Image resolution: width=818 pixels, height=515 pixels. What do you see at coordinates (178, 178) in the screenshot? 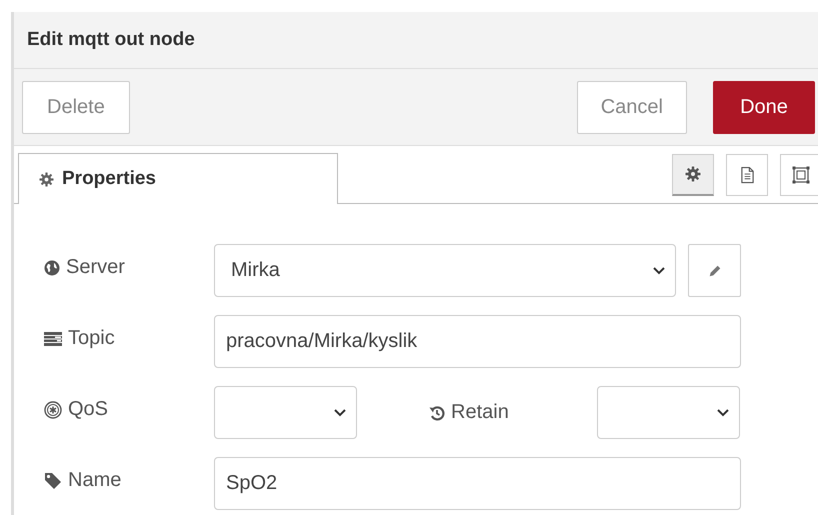
I see `properties-tab: Properties` at bounding box center [178, 178].